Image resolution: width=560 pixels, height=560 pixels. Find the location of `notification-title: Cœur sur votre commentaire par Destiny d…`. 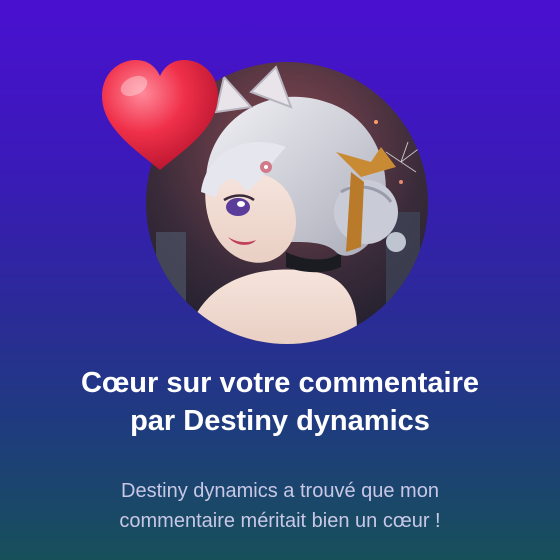

notification-title: Cœur sur votre commentaire par Destiny d… is located at coordinates (280, 402).